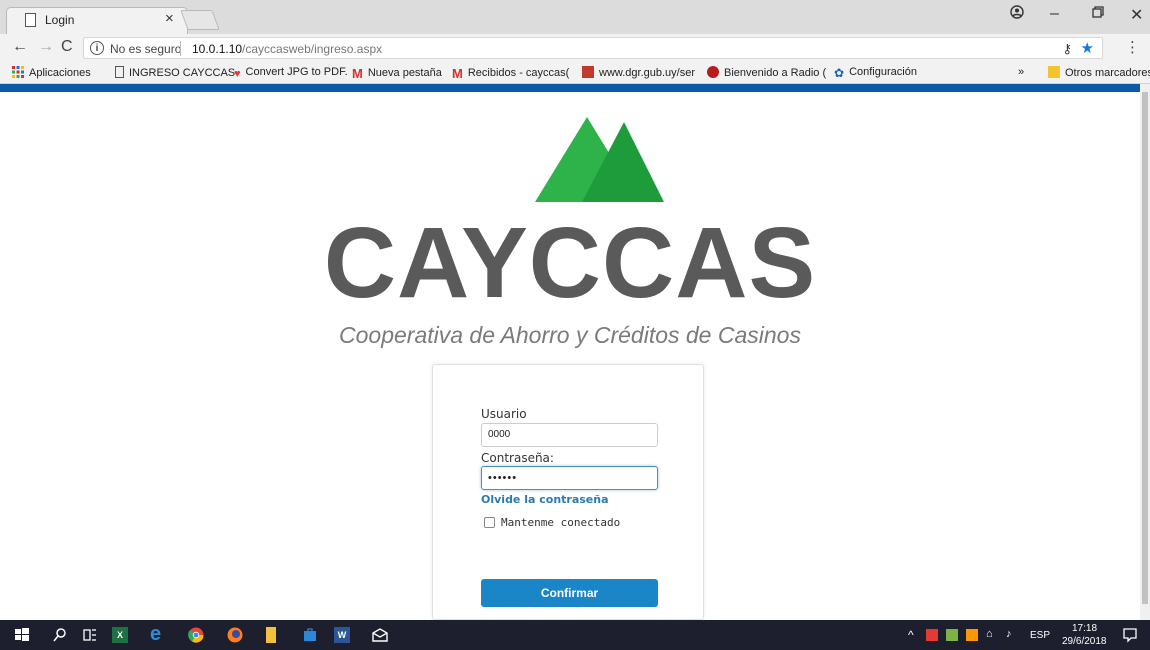 Image resolution: width=1150 pixels, height=650 pixels. I want to click on network-icon: ⌂, so click(989, 634).